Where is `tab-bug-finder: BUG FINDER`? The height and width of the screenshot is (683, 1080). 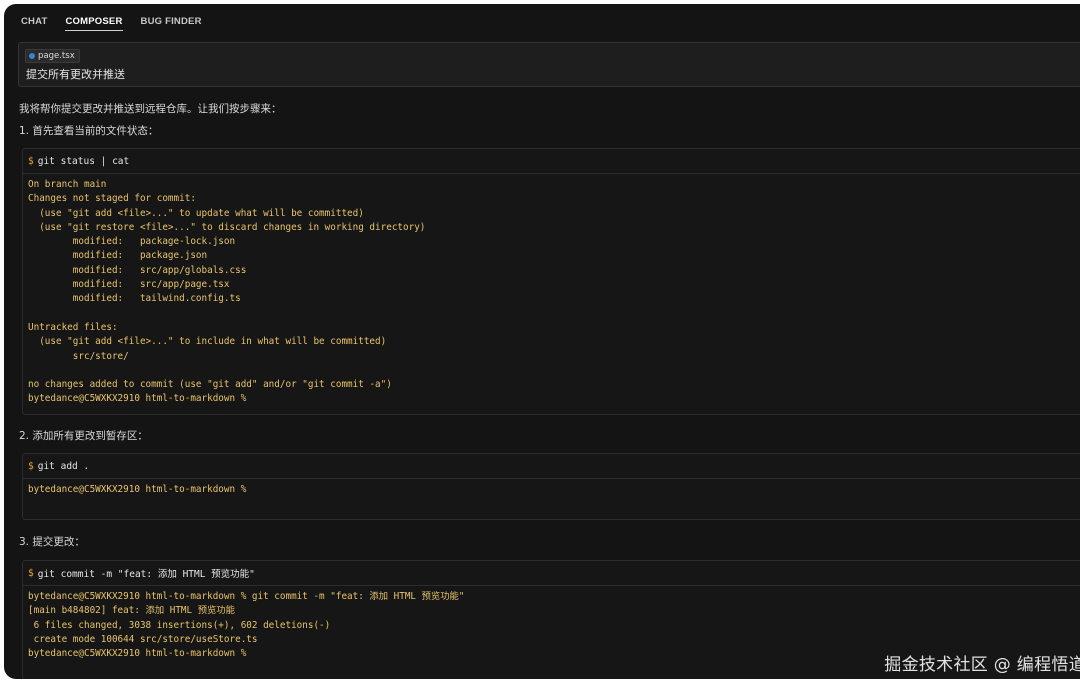 tab-bug-finder: BUG FINDER is located at coordinates (171, 23).